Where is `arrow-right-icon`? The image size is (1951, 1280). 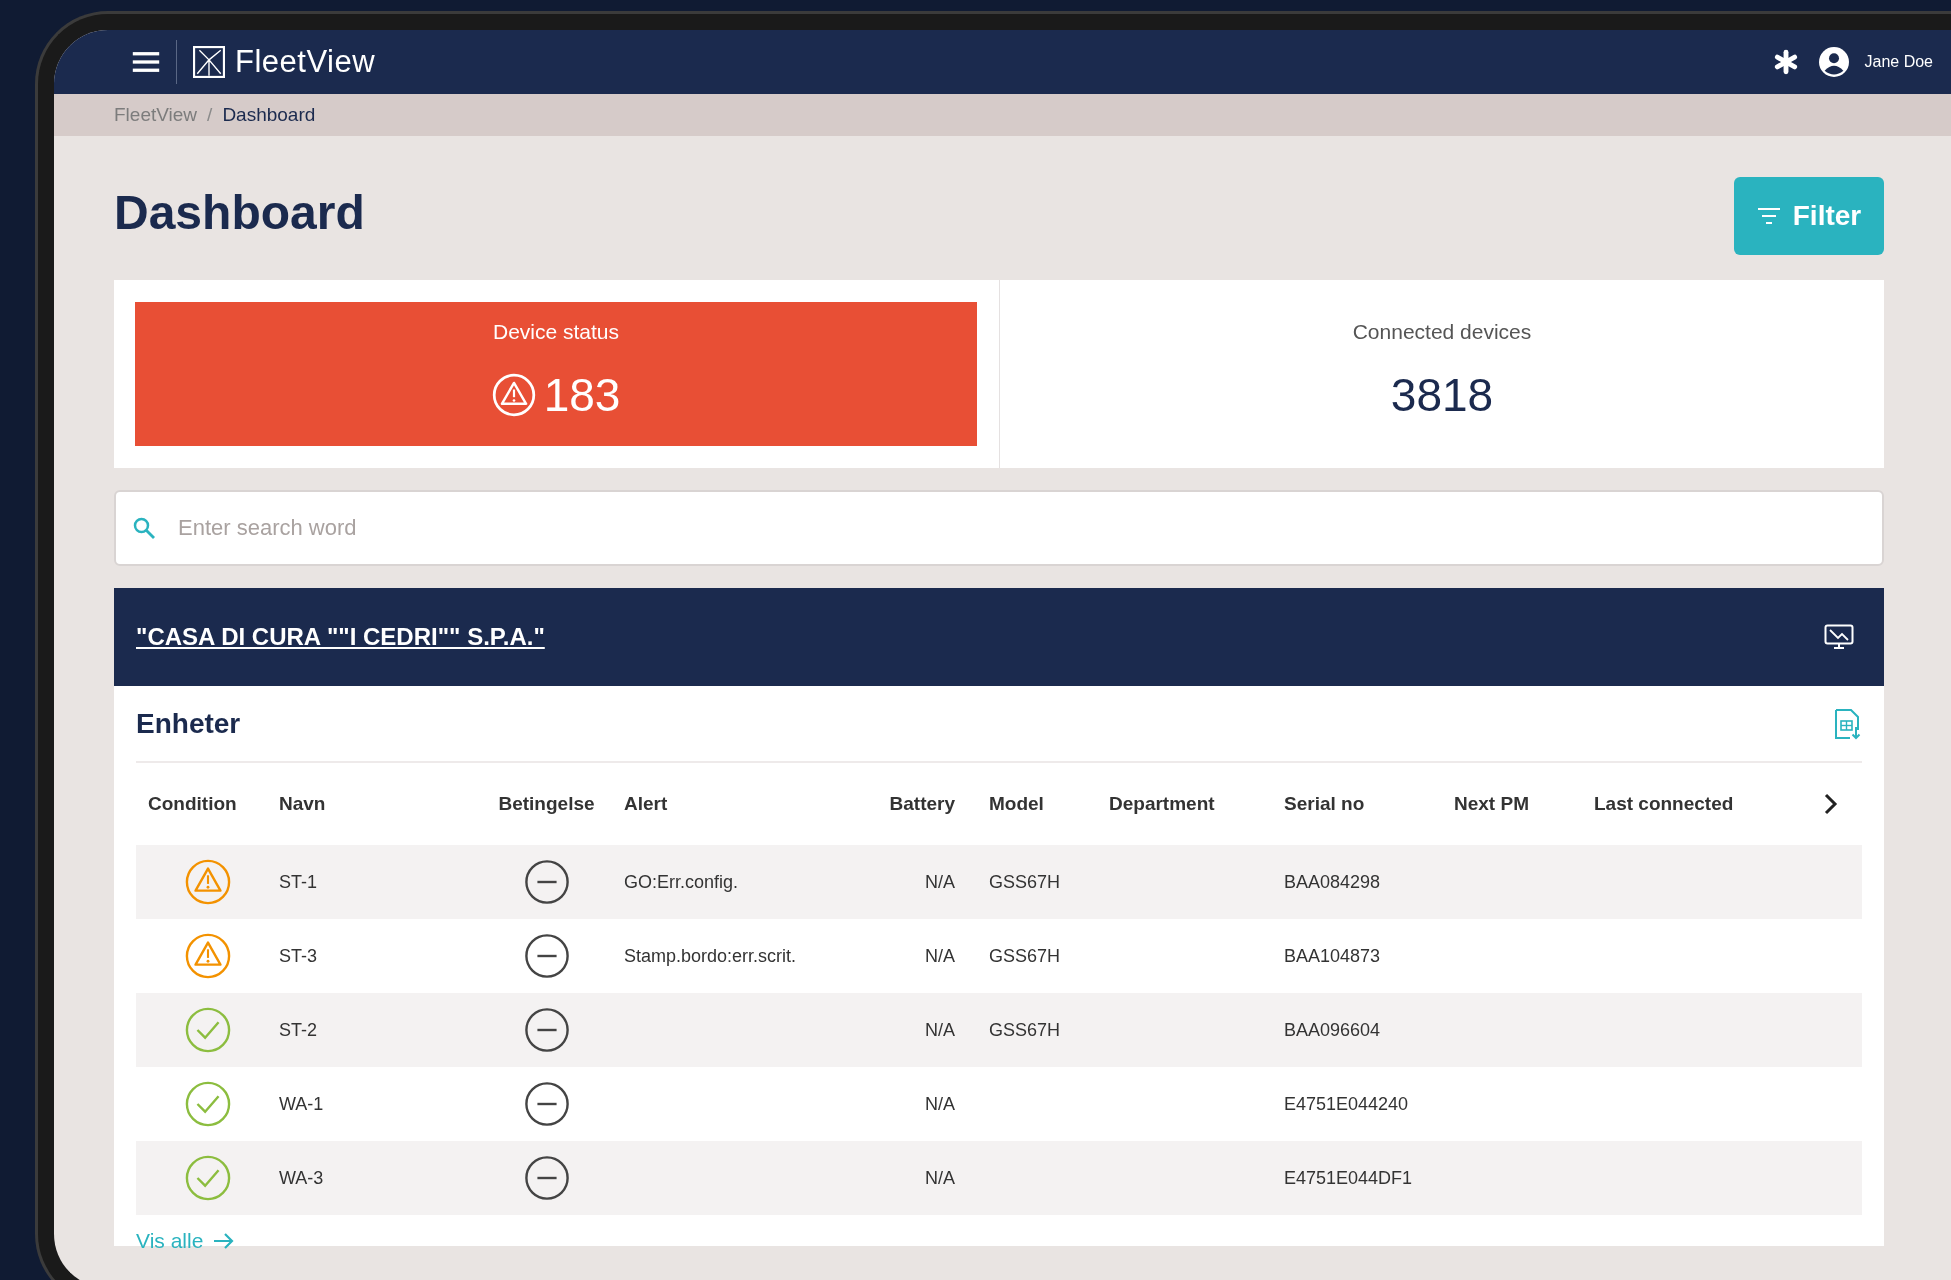
arrow-right-icon is located at coordinates (224, 1241).